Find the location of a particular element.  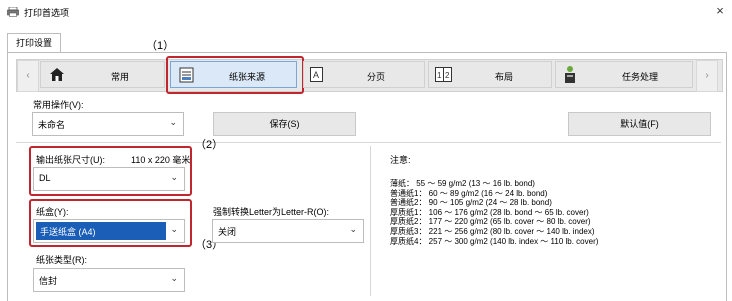

paper-type-select: 信封 ⌄ is located at coordinates (109, 280).